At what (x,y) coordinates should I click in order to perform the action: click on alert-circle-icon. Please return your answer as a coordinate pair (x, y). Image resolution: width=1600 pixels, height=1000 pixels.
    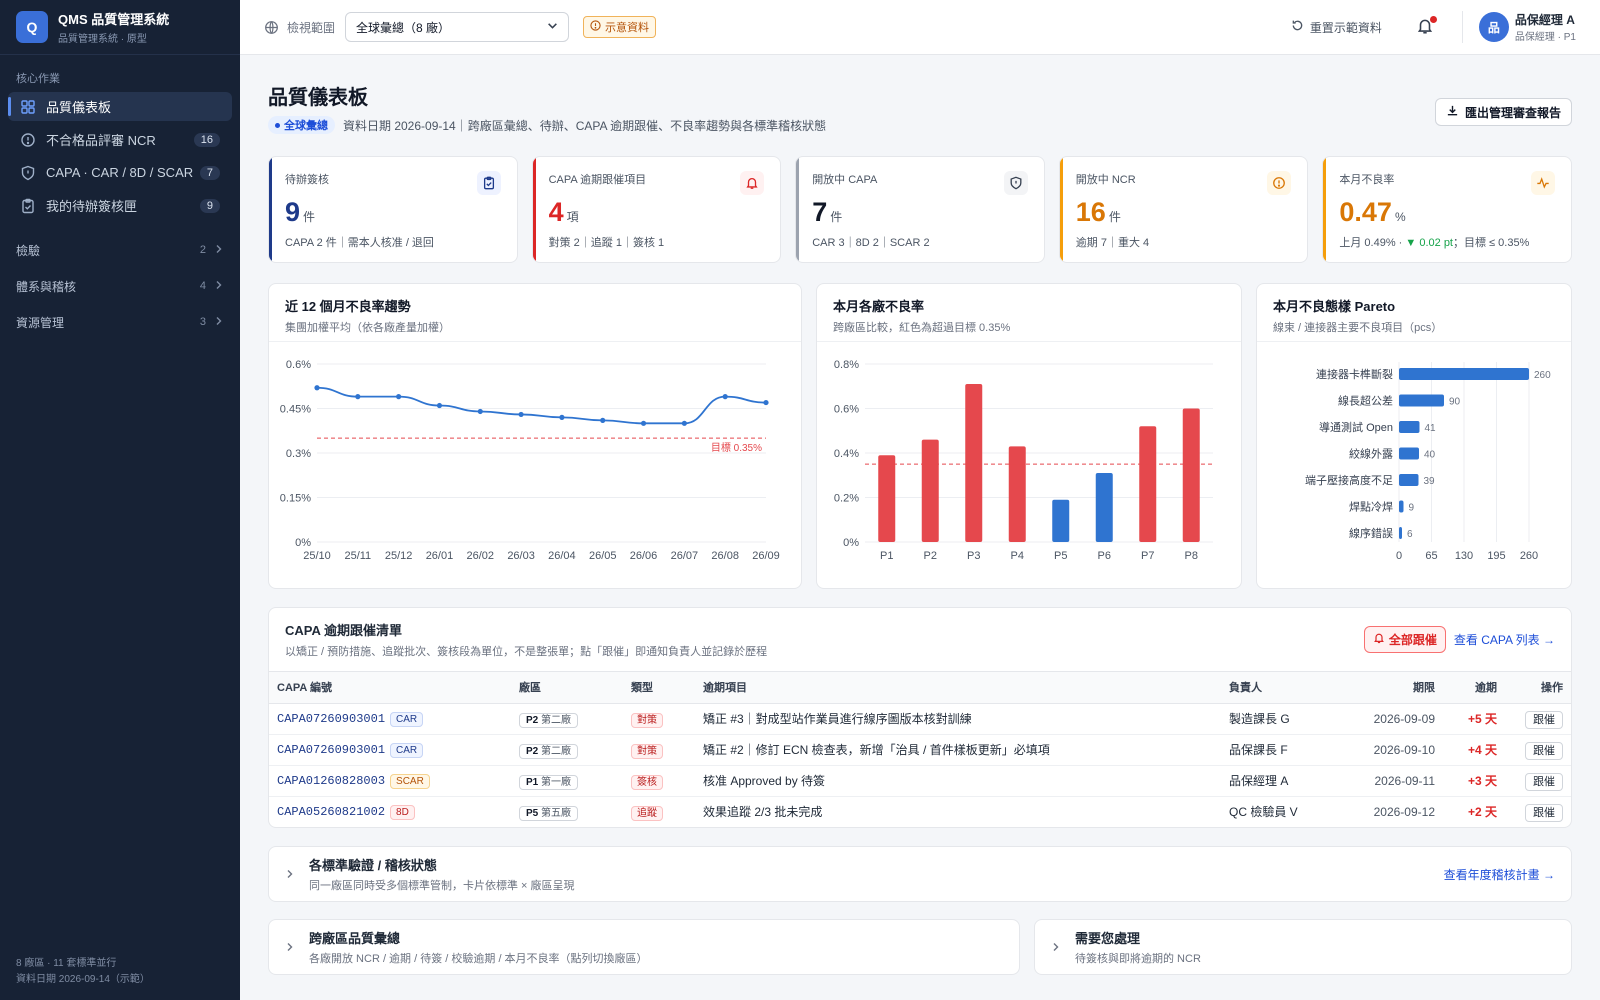
    Looking at the image, I should click on (1279, 183).